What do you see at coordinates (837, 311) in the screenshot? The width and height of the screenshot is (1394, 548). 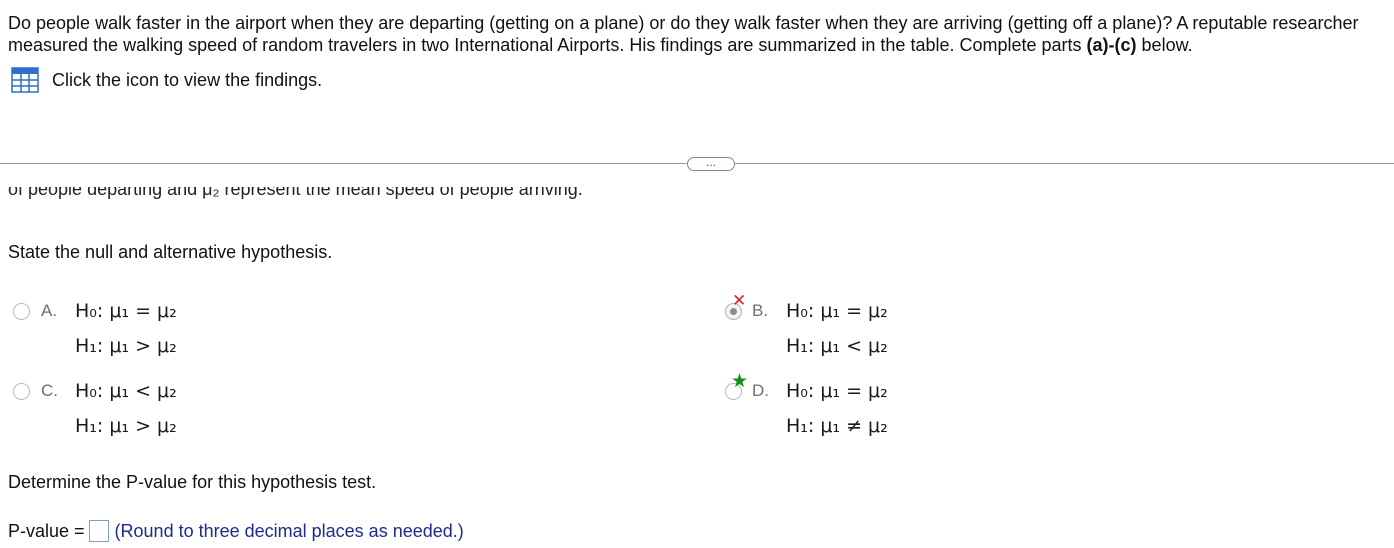 I see `choice-b-h0: H₀: μ₁ = μ₂` at bounding box center [837, 311].